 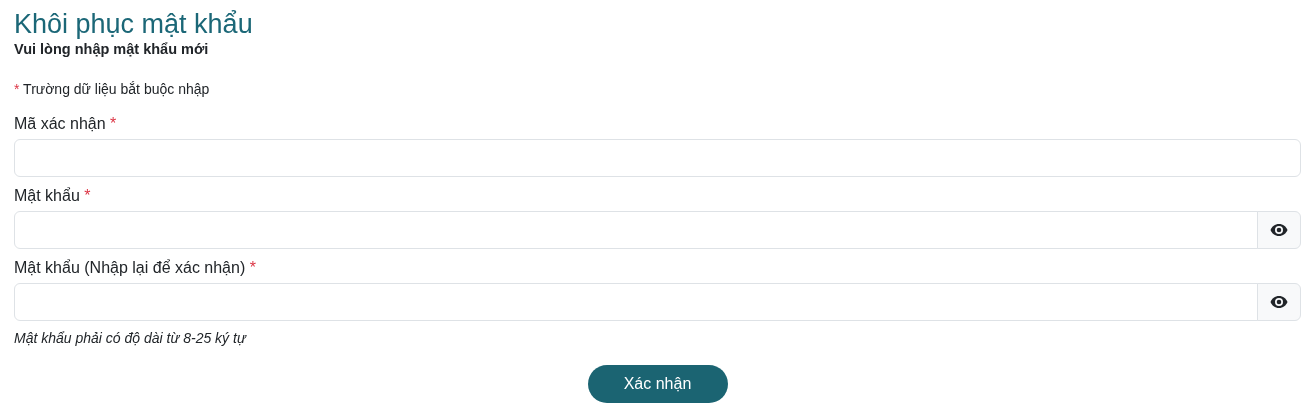 What do you see at coordinates (112, 50) in the screenshot?
I see `subtitle: Vui lòng nhập mật khẩu mới` at bounding box center [112, 50].